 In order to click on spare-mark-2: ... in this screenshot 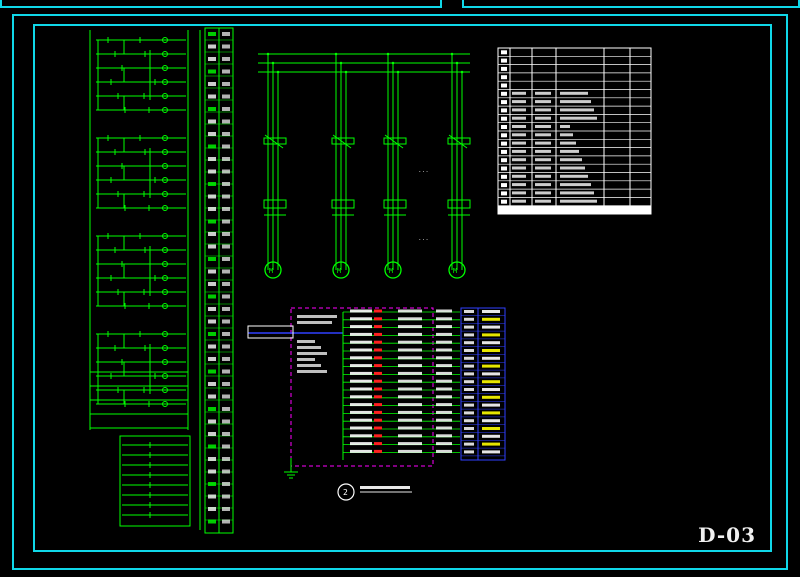, I will do `click(423, 238)`.